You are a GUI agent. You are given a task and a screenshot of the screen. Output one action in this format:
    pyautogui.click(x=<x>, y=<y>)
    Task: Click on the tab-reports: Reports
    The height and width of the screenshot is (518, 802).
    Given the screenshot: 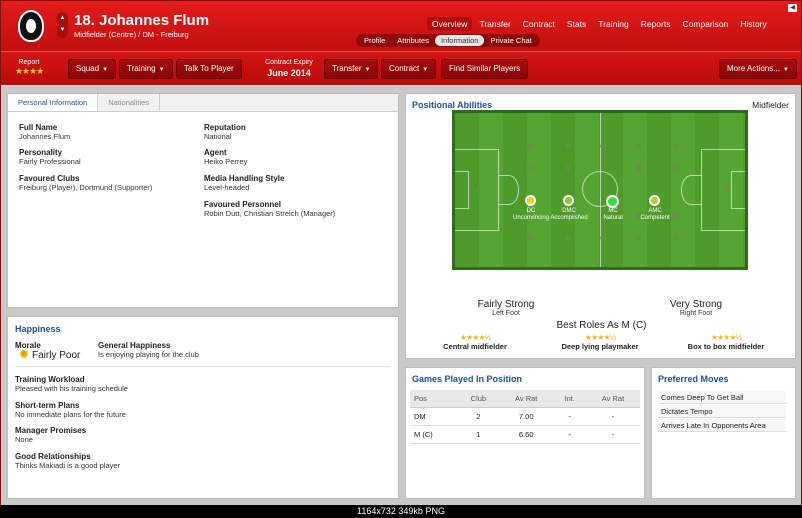 What is the action you would take?
    pyautogui.click(x=656, y=24)
    